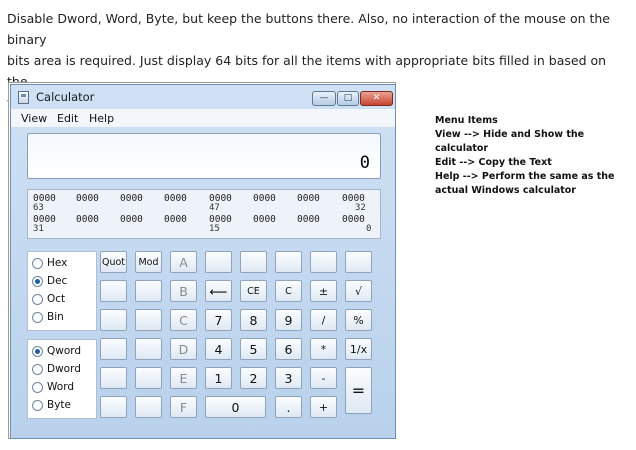  What do you see at coordinates (323, 320) in the screenshot?
I see `divide-button: /` at bounding box center [323, 320].